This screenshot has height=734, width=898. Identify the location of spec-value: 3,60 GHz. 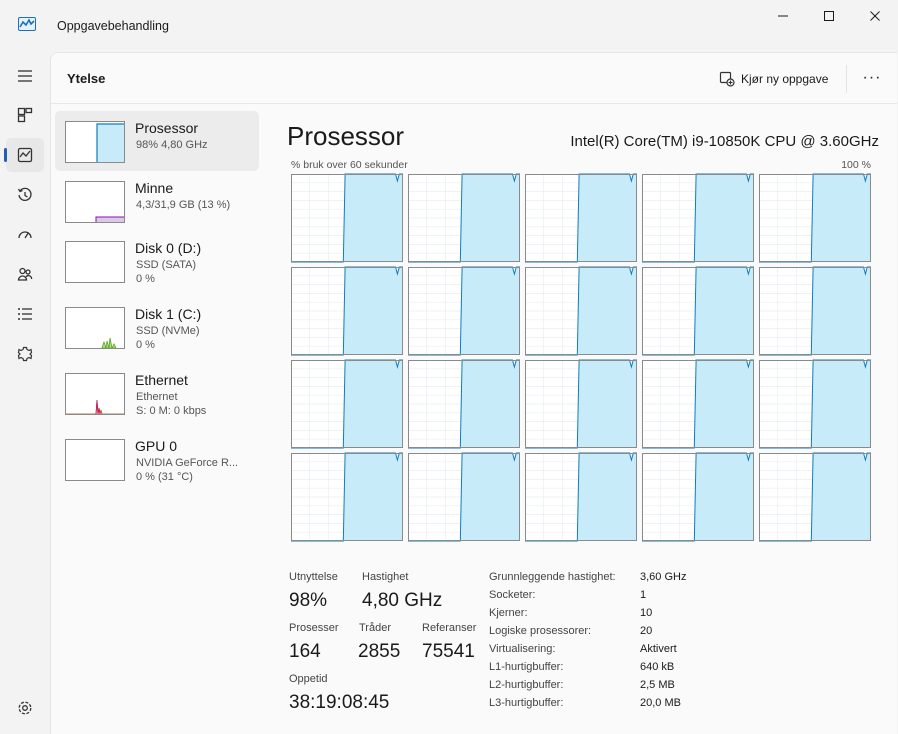
(663, 577).